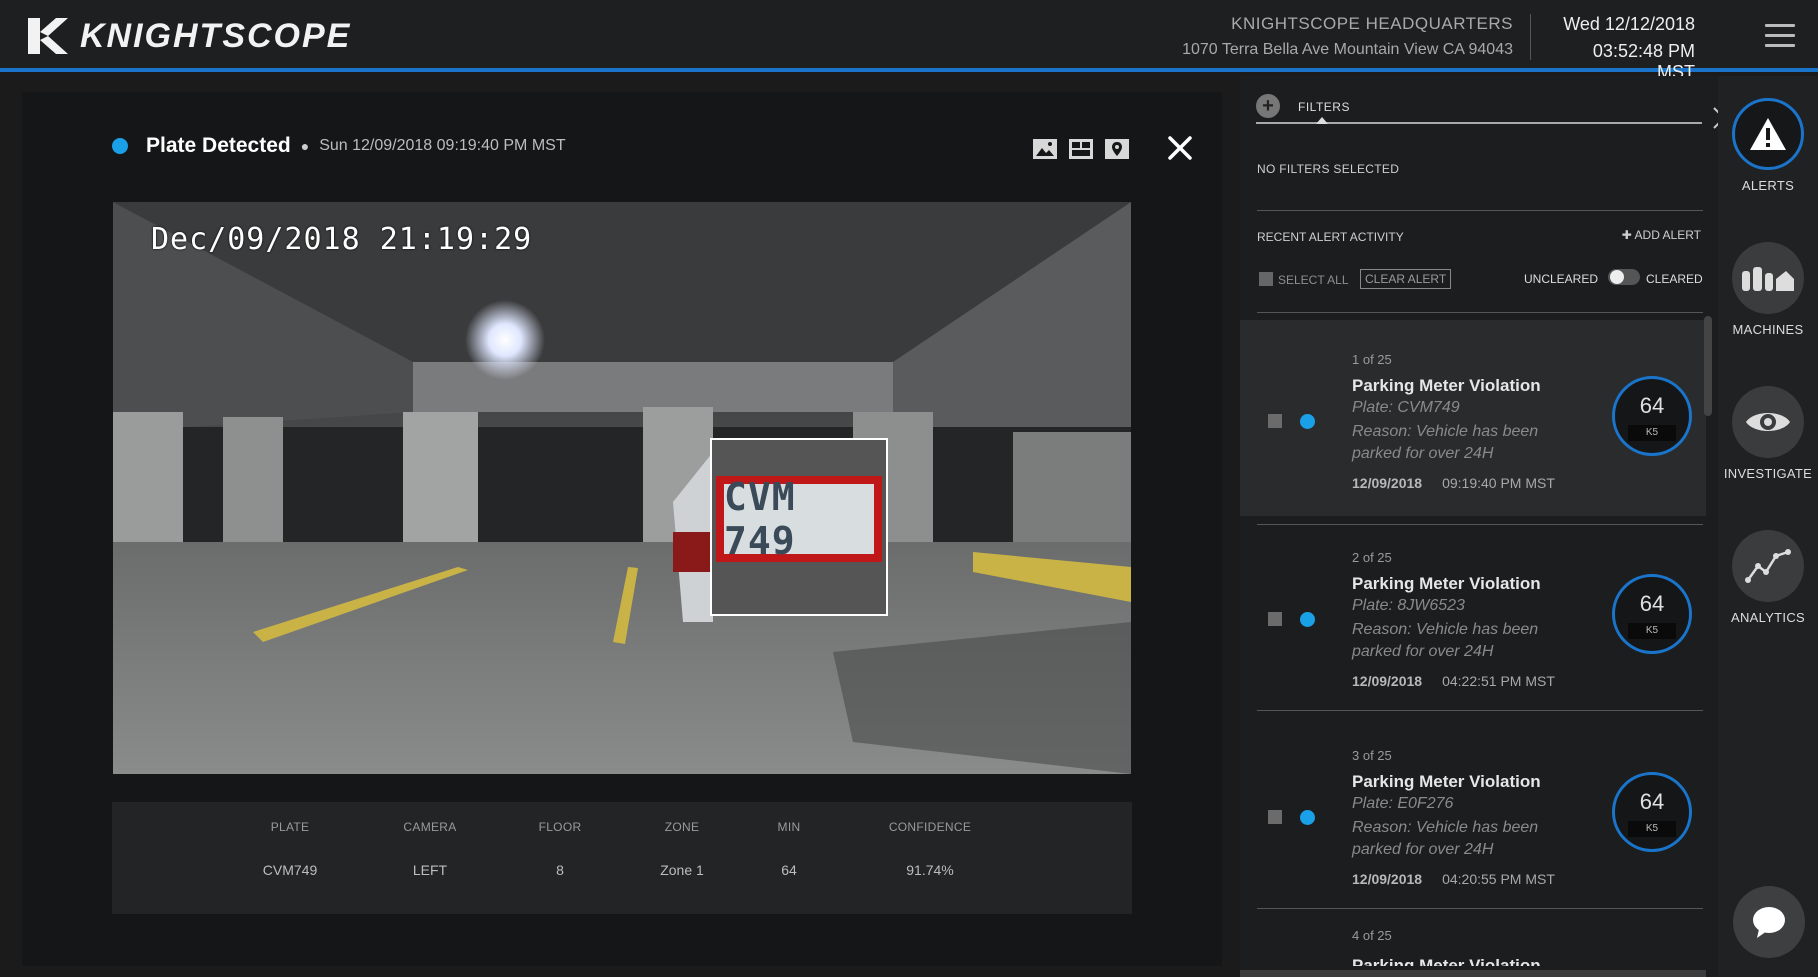  I want to click on nav-alerts: ALERTS, so click(1768, 145).